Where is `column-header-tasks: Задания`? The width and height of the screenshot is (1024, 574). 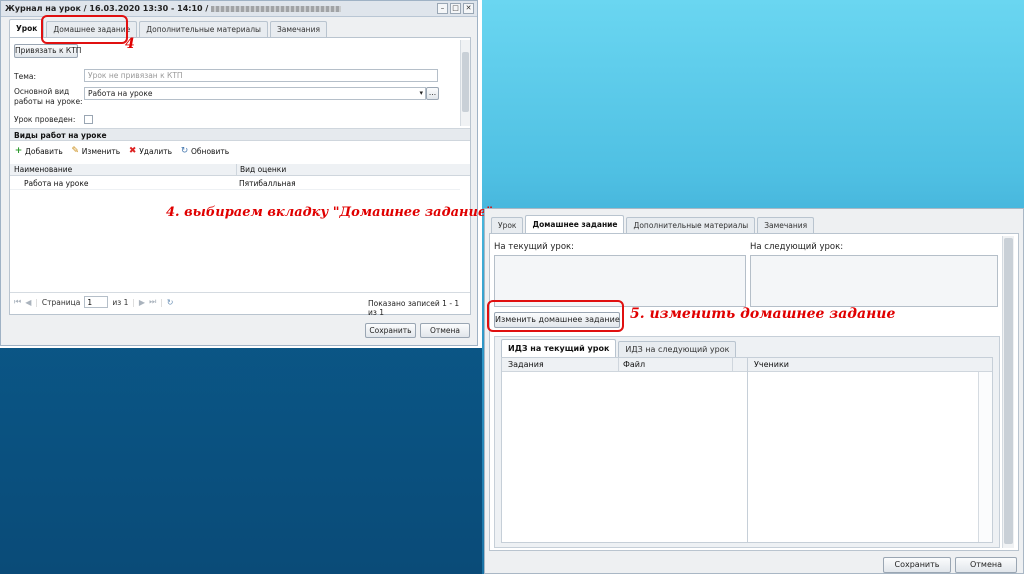 column-header-tasks: Задания is located at coordinates (526, 365).